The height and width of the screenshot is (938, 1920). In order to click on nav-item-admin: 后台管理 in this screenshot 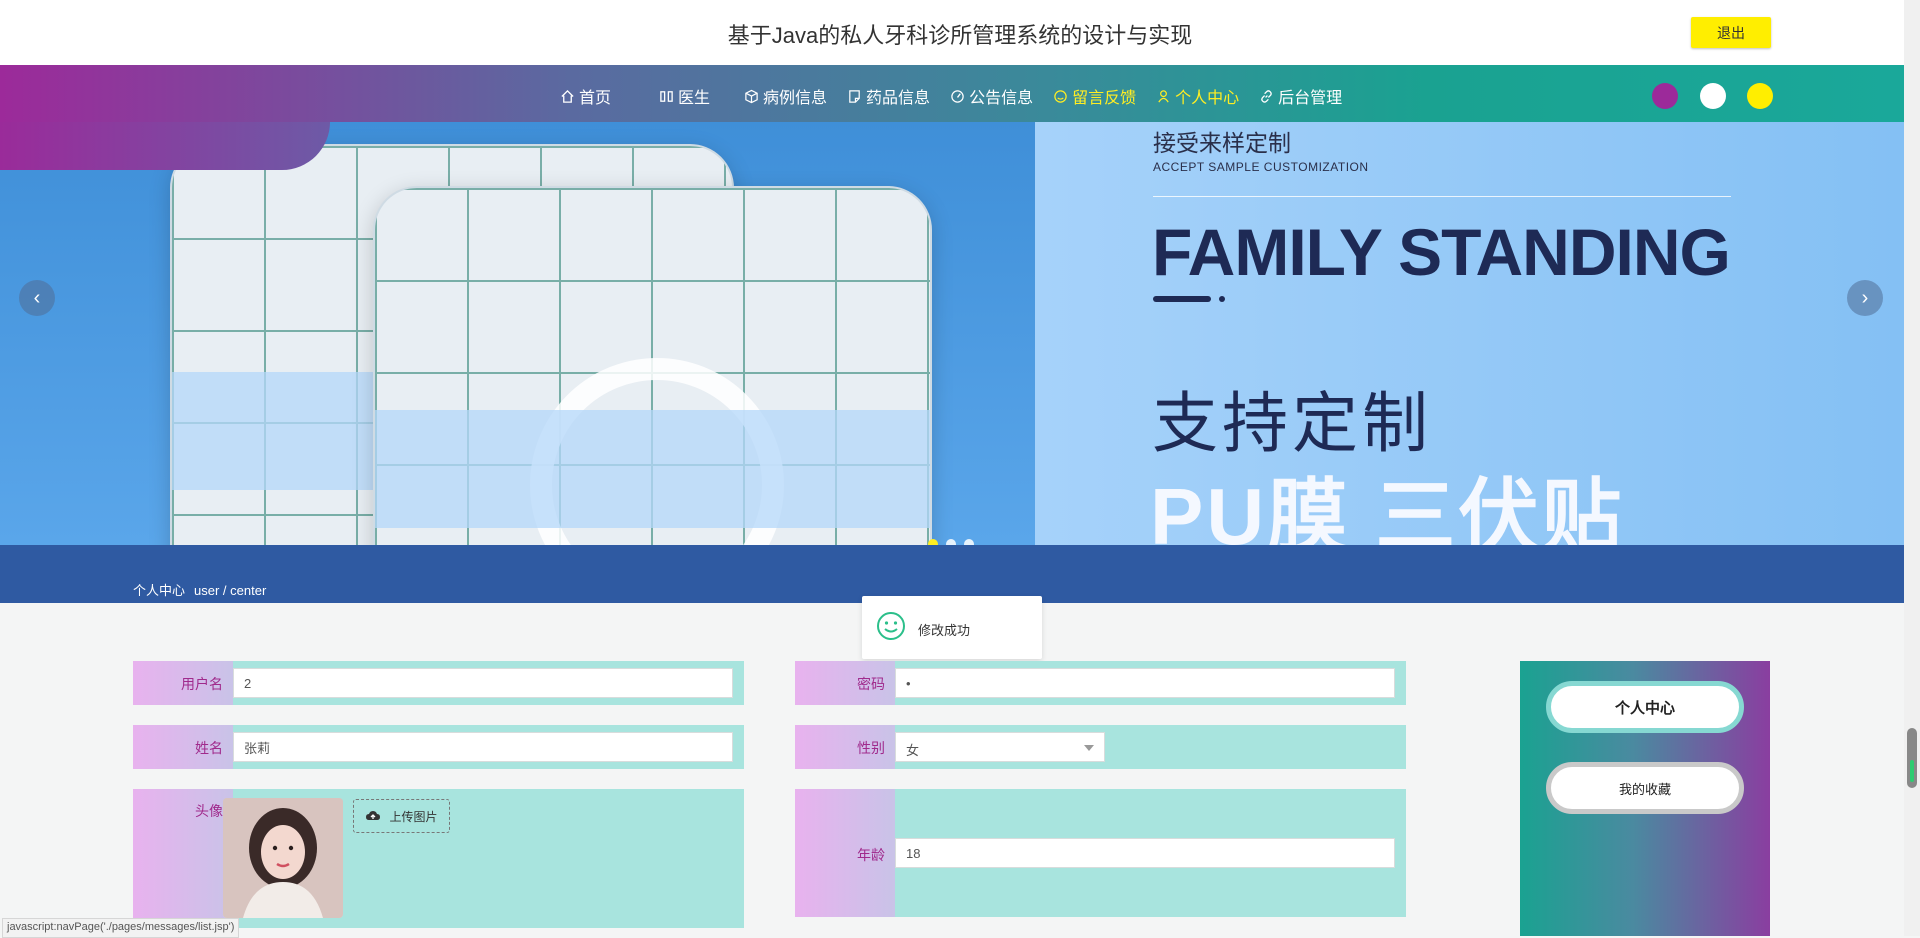, I will do `click(1300, 96)`.